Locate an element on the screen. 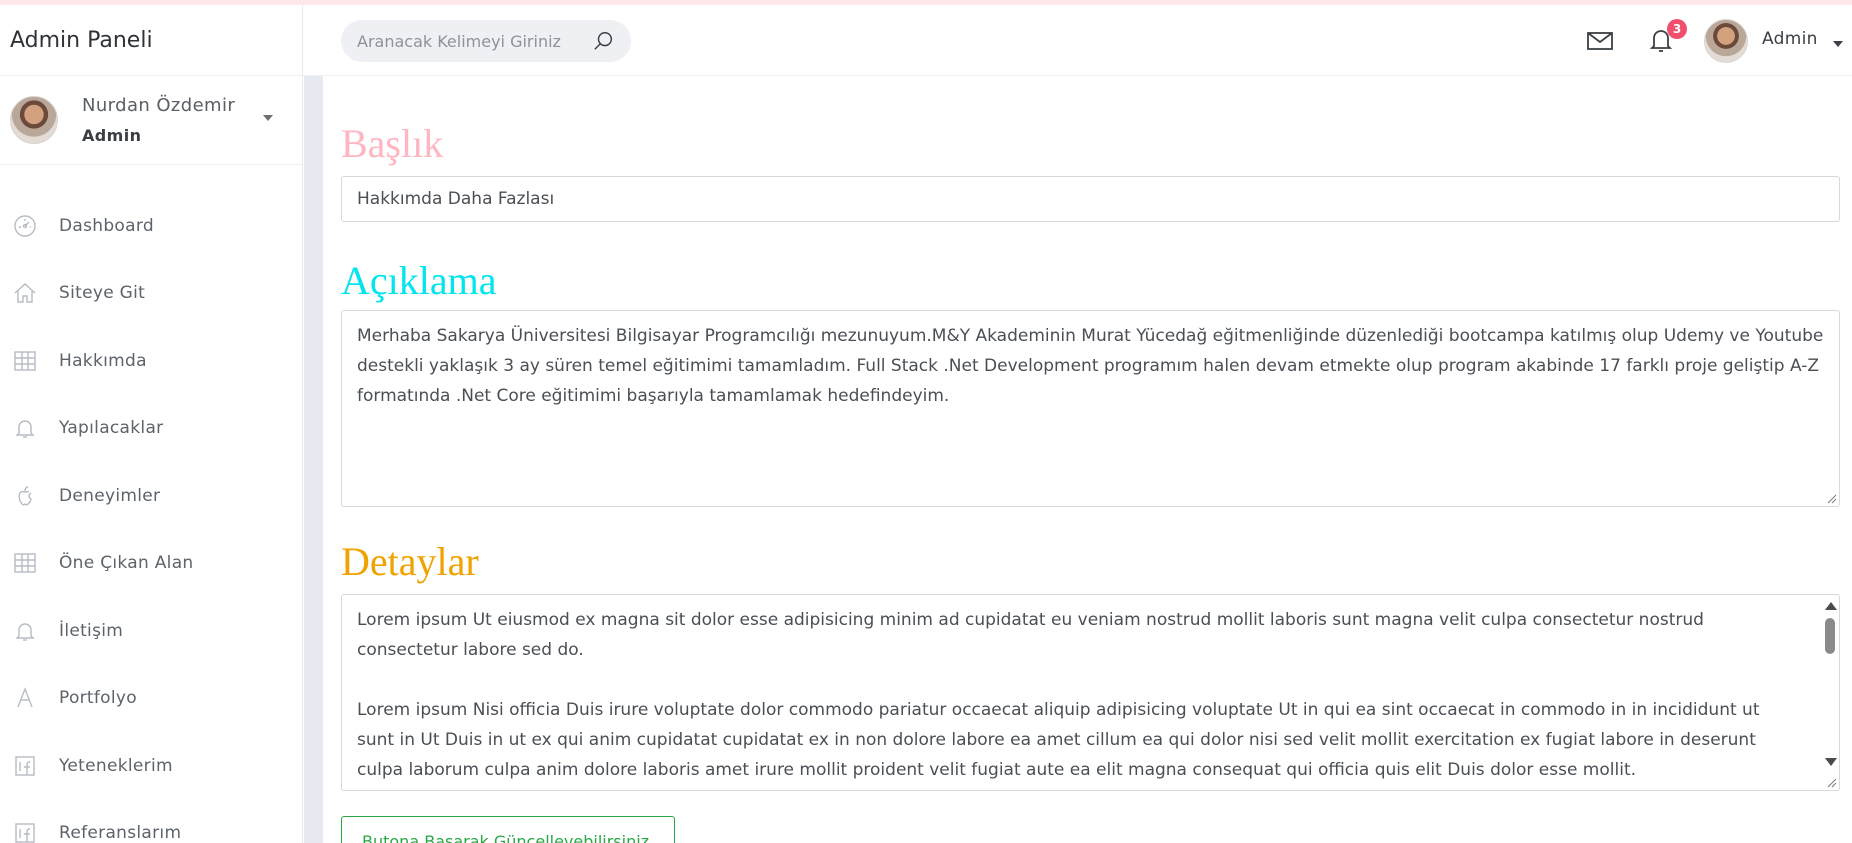 This screenshot has width=1852, height=843. profile-info: Nurdan Özdemir Admin is located at coordinates (158, 120).